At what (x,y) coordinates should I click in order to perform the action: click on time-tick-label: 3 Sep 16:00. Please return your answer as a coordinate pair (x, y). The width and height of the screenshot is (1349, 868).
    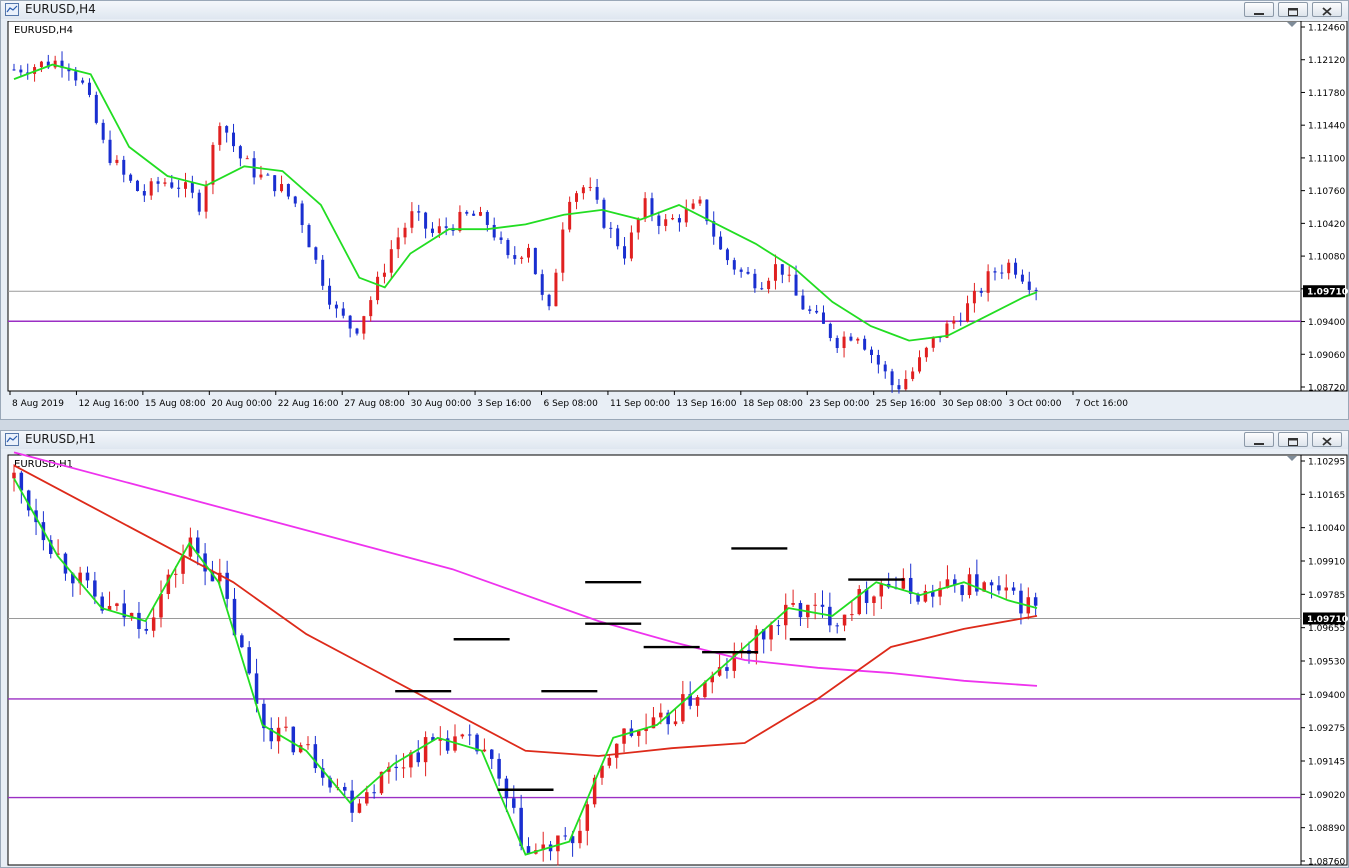
    Looking at the image, I should click on (504, 404).